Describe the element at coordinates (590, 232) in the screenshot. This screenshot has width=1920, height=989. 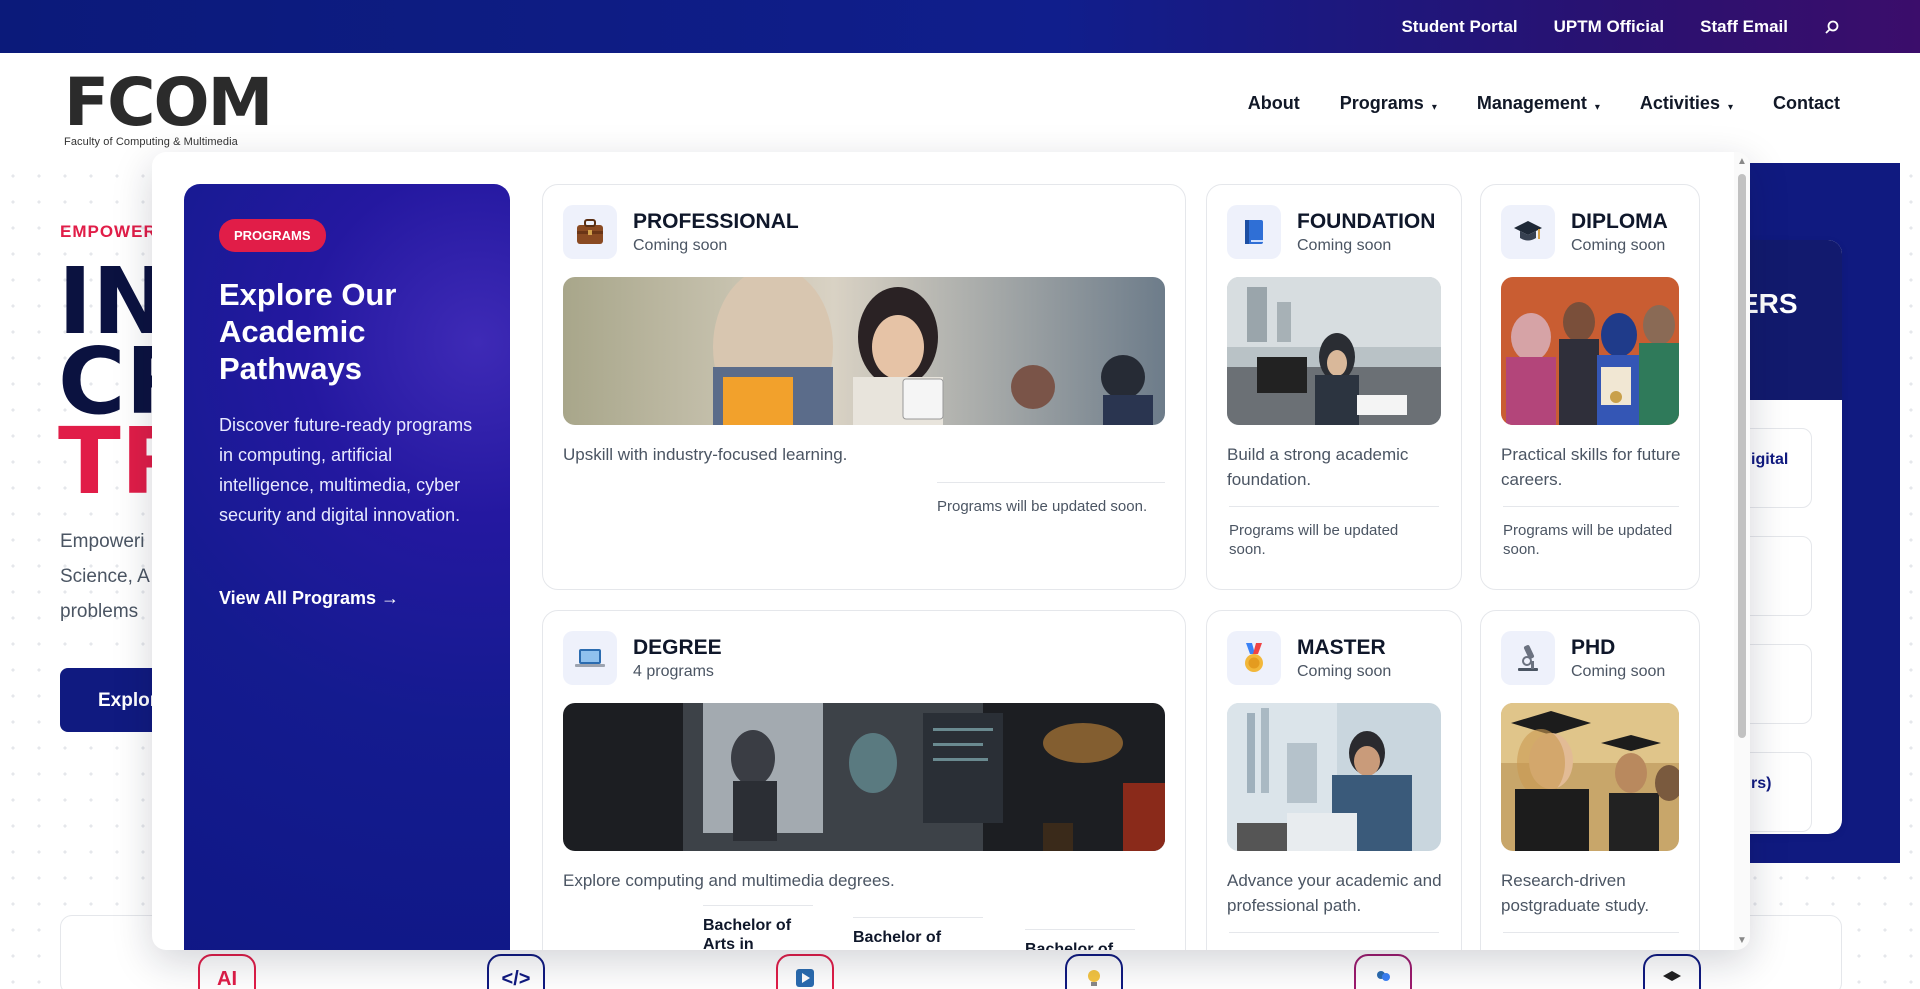
I see `briefcase-icon` at that location.